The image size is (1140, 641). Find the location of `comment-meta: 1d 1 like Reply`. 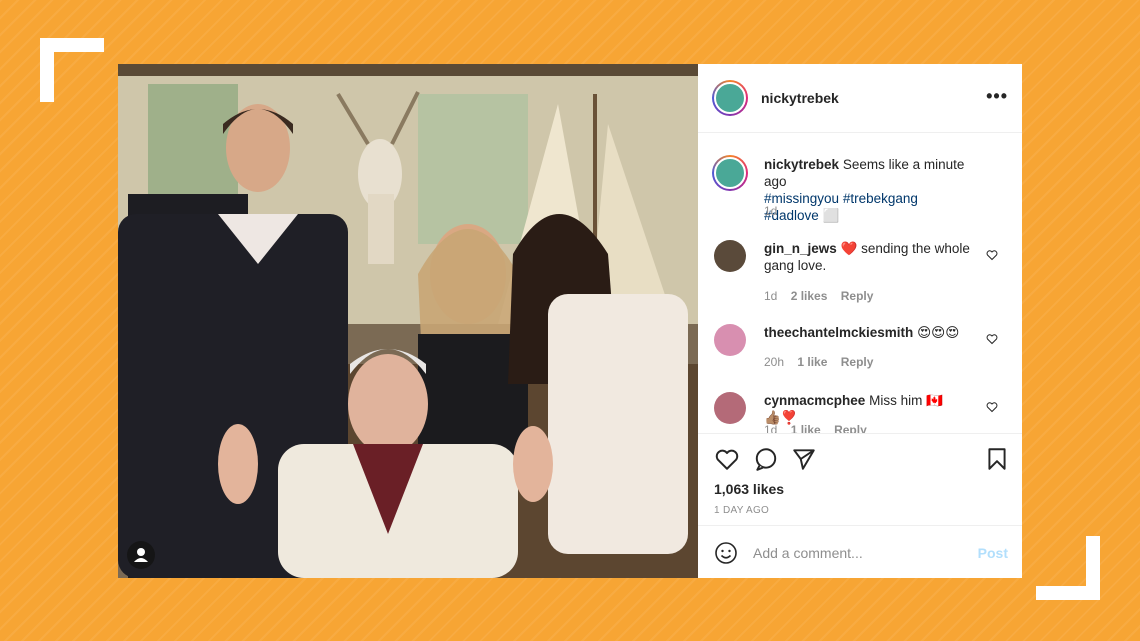

comment-meta: 1d 1 like Reply is located at coordinates (820, 428).